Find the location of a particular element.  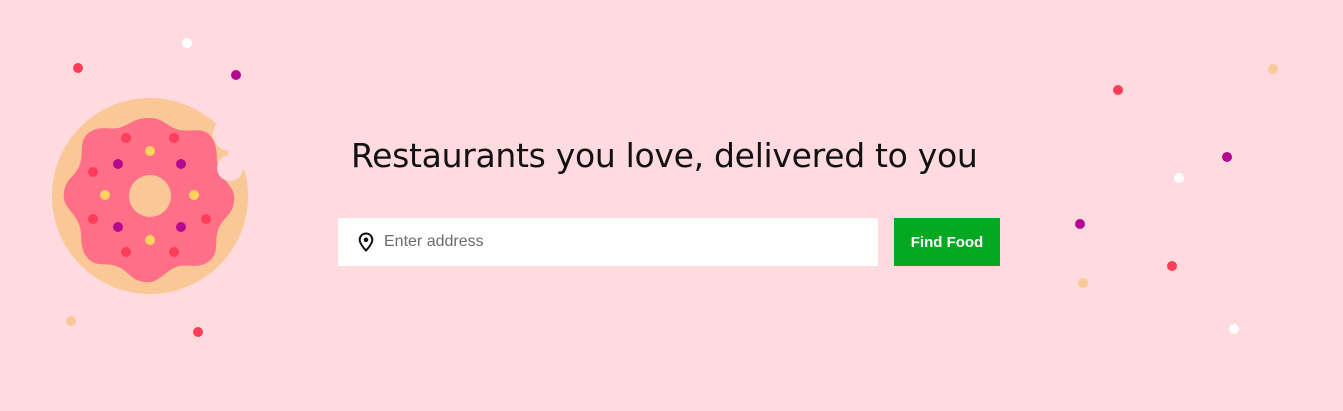

address-search-form: Find Food is located at coordinates (669, 242).